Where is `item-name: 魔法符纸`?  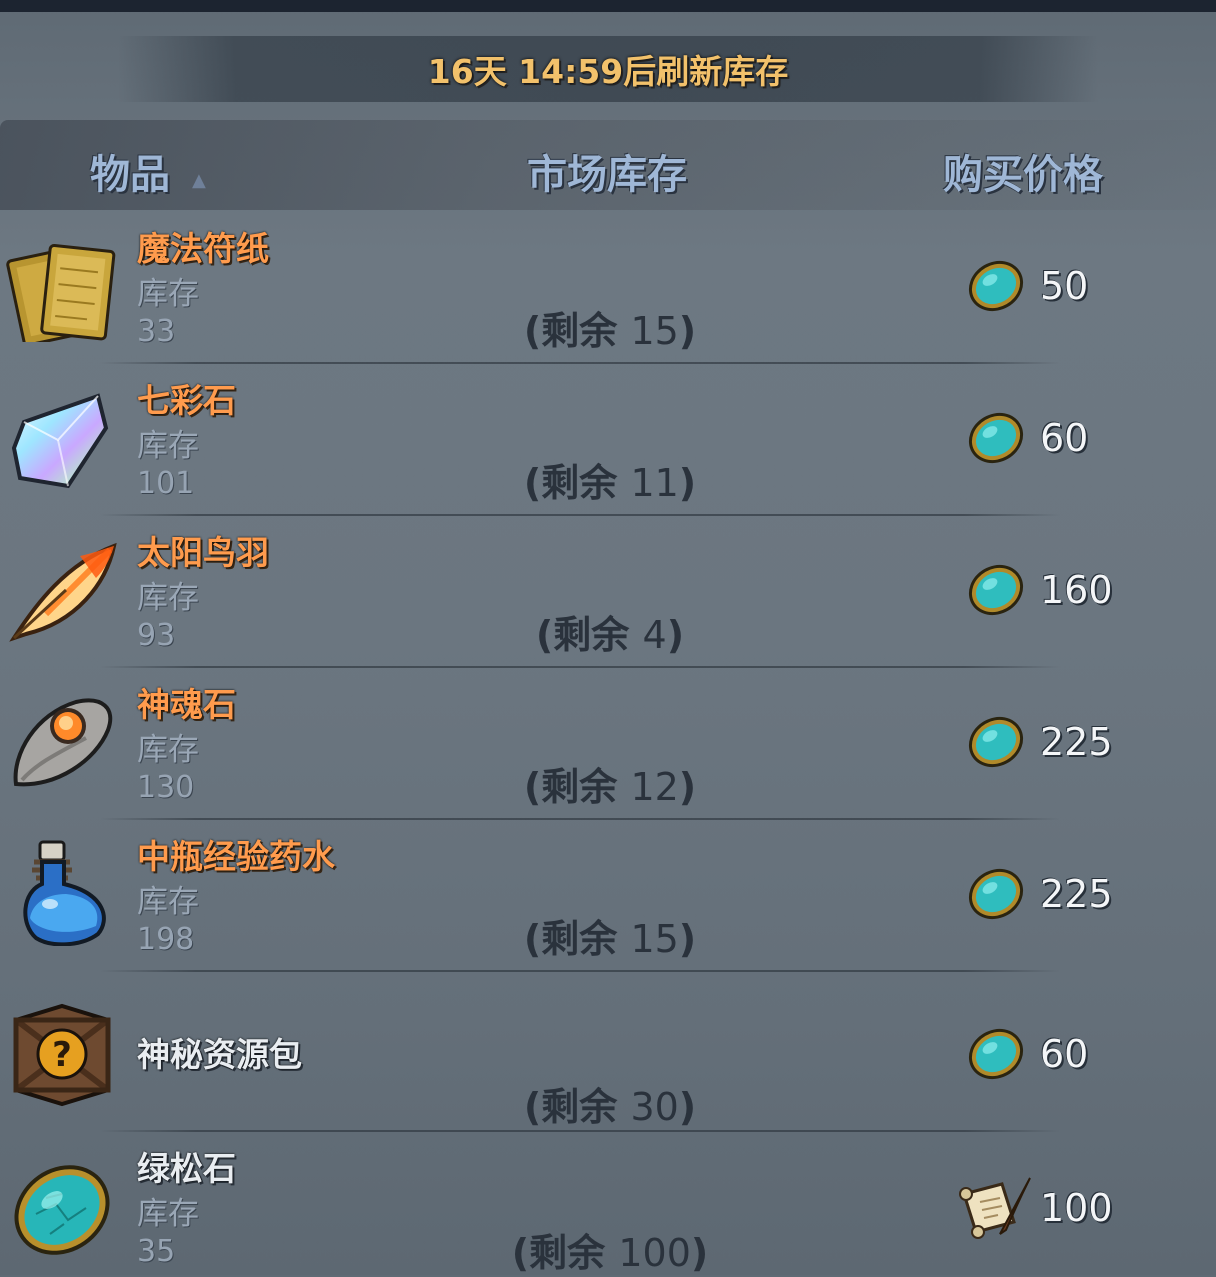 item-name: 魔法符纸 is located at coordinates (203, 248).